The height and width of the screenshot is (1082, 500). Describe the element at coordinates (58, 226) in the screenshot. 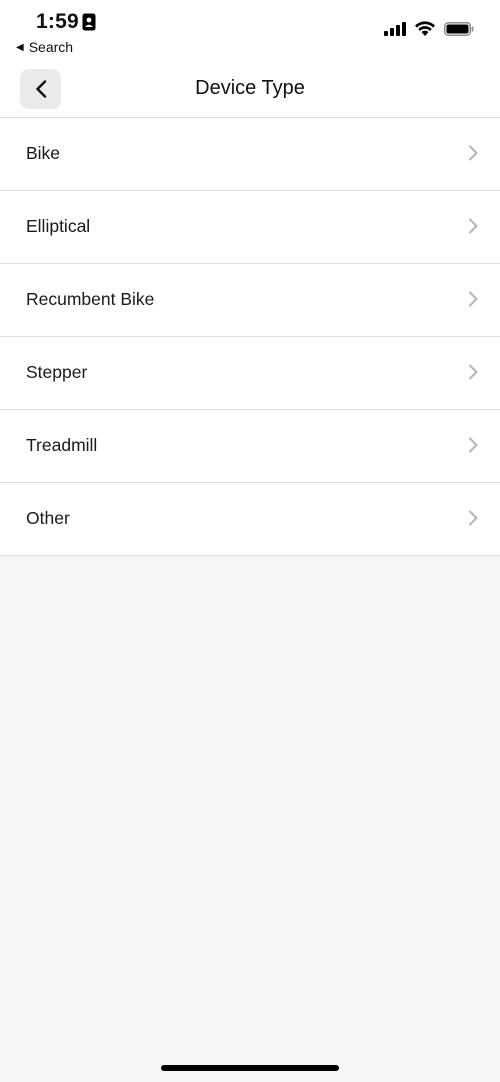

I see `device-type-label: Elliptical` at that location.